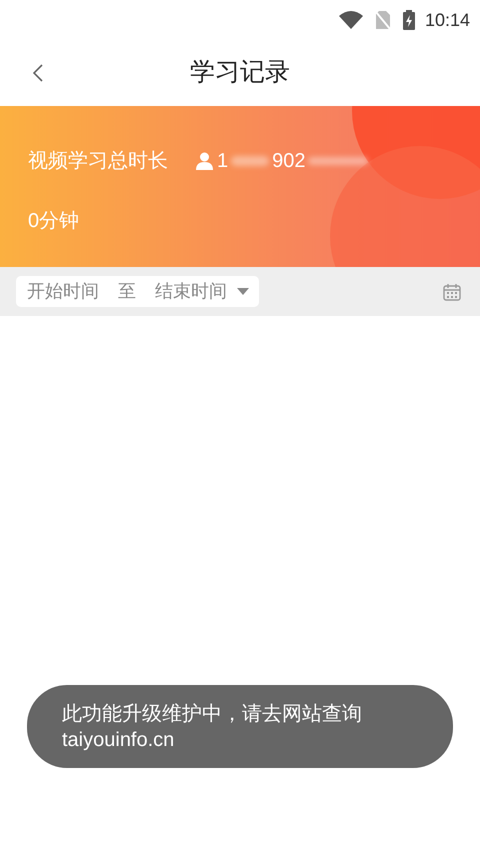 Image resolution: width=480 pixels, height=853 pixels. What do you see at coordinates (127, 291) in the screenshot?
I see `range-separator: 至` at bounding box center [127, 291].